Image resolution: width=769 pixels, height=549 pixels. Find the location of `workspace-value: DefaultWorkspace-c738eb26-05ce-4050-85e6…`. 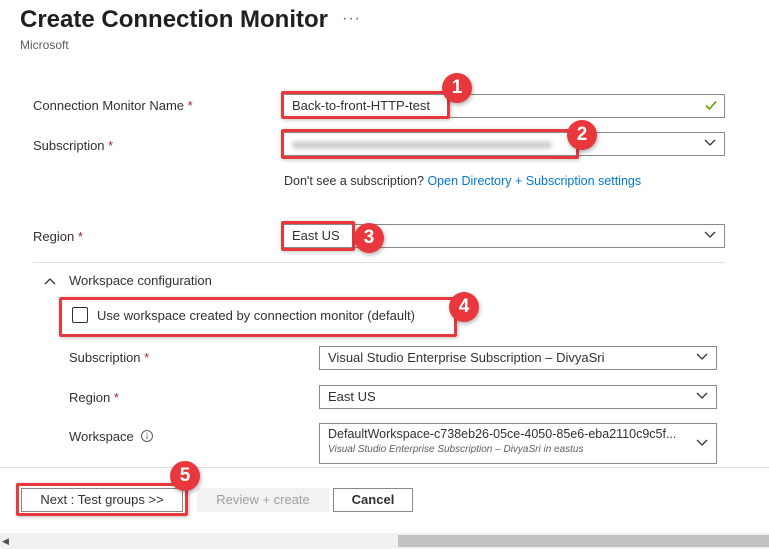

workspace-value: DefaultWorkspace-c738eb26-05ce-4050-85e6… is located at coordinates (502, 434).